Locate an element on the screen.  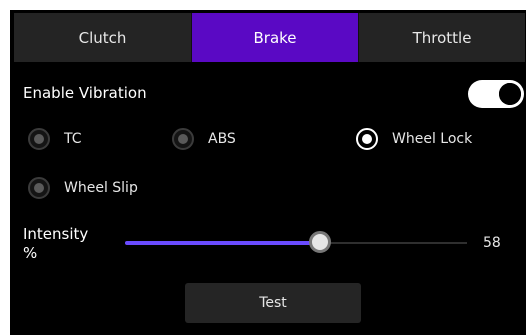
option-wheel-slip: Wheel Slip is located at coordinates (83, 188).